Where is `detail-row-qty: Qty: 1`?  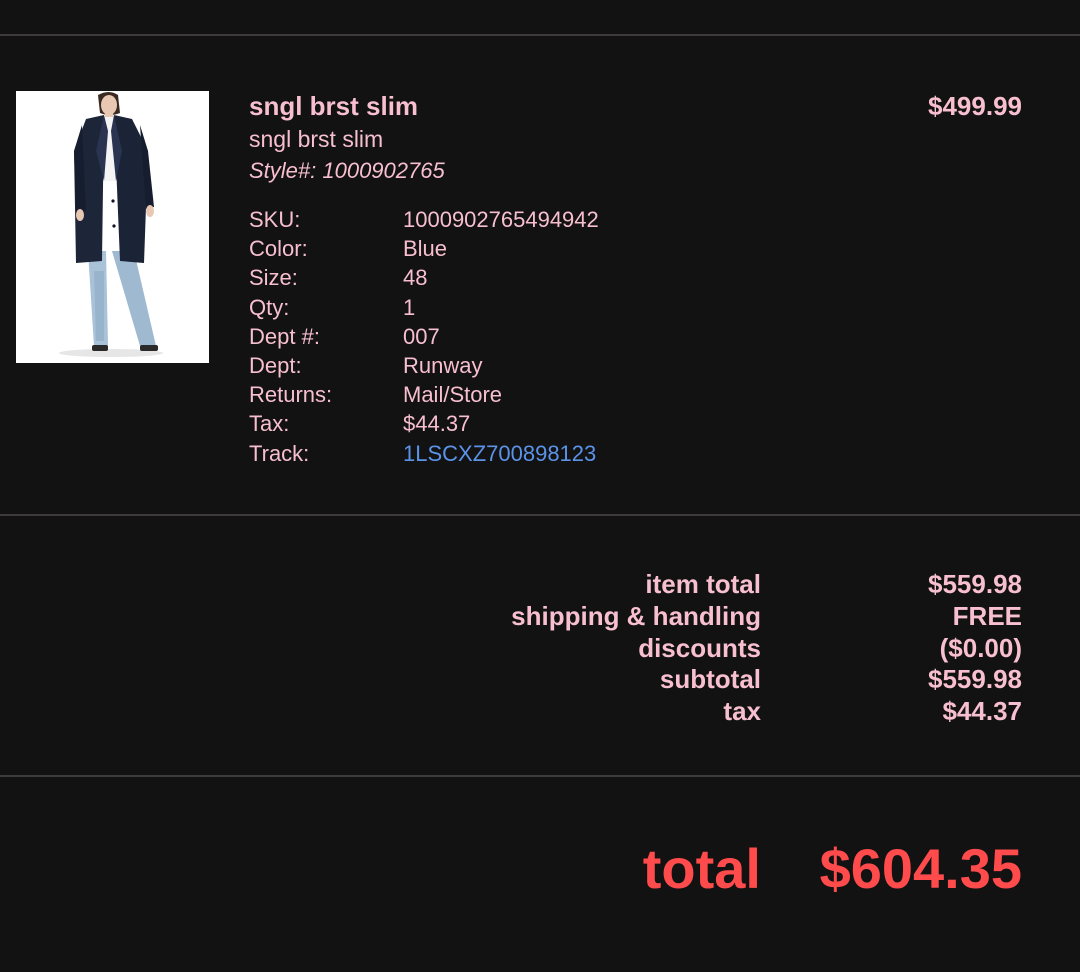 detail-row-qty: Qty: 1 is located at coordinates (424, 307).